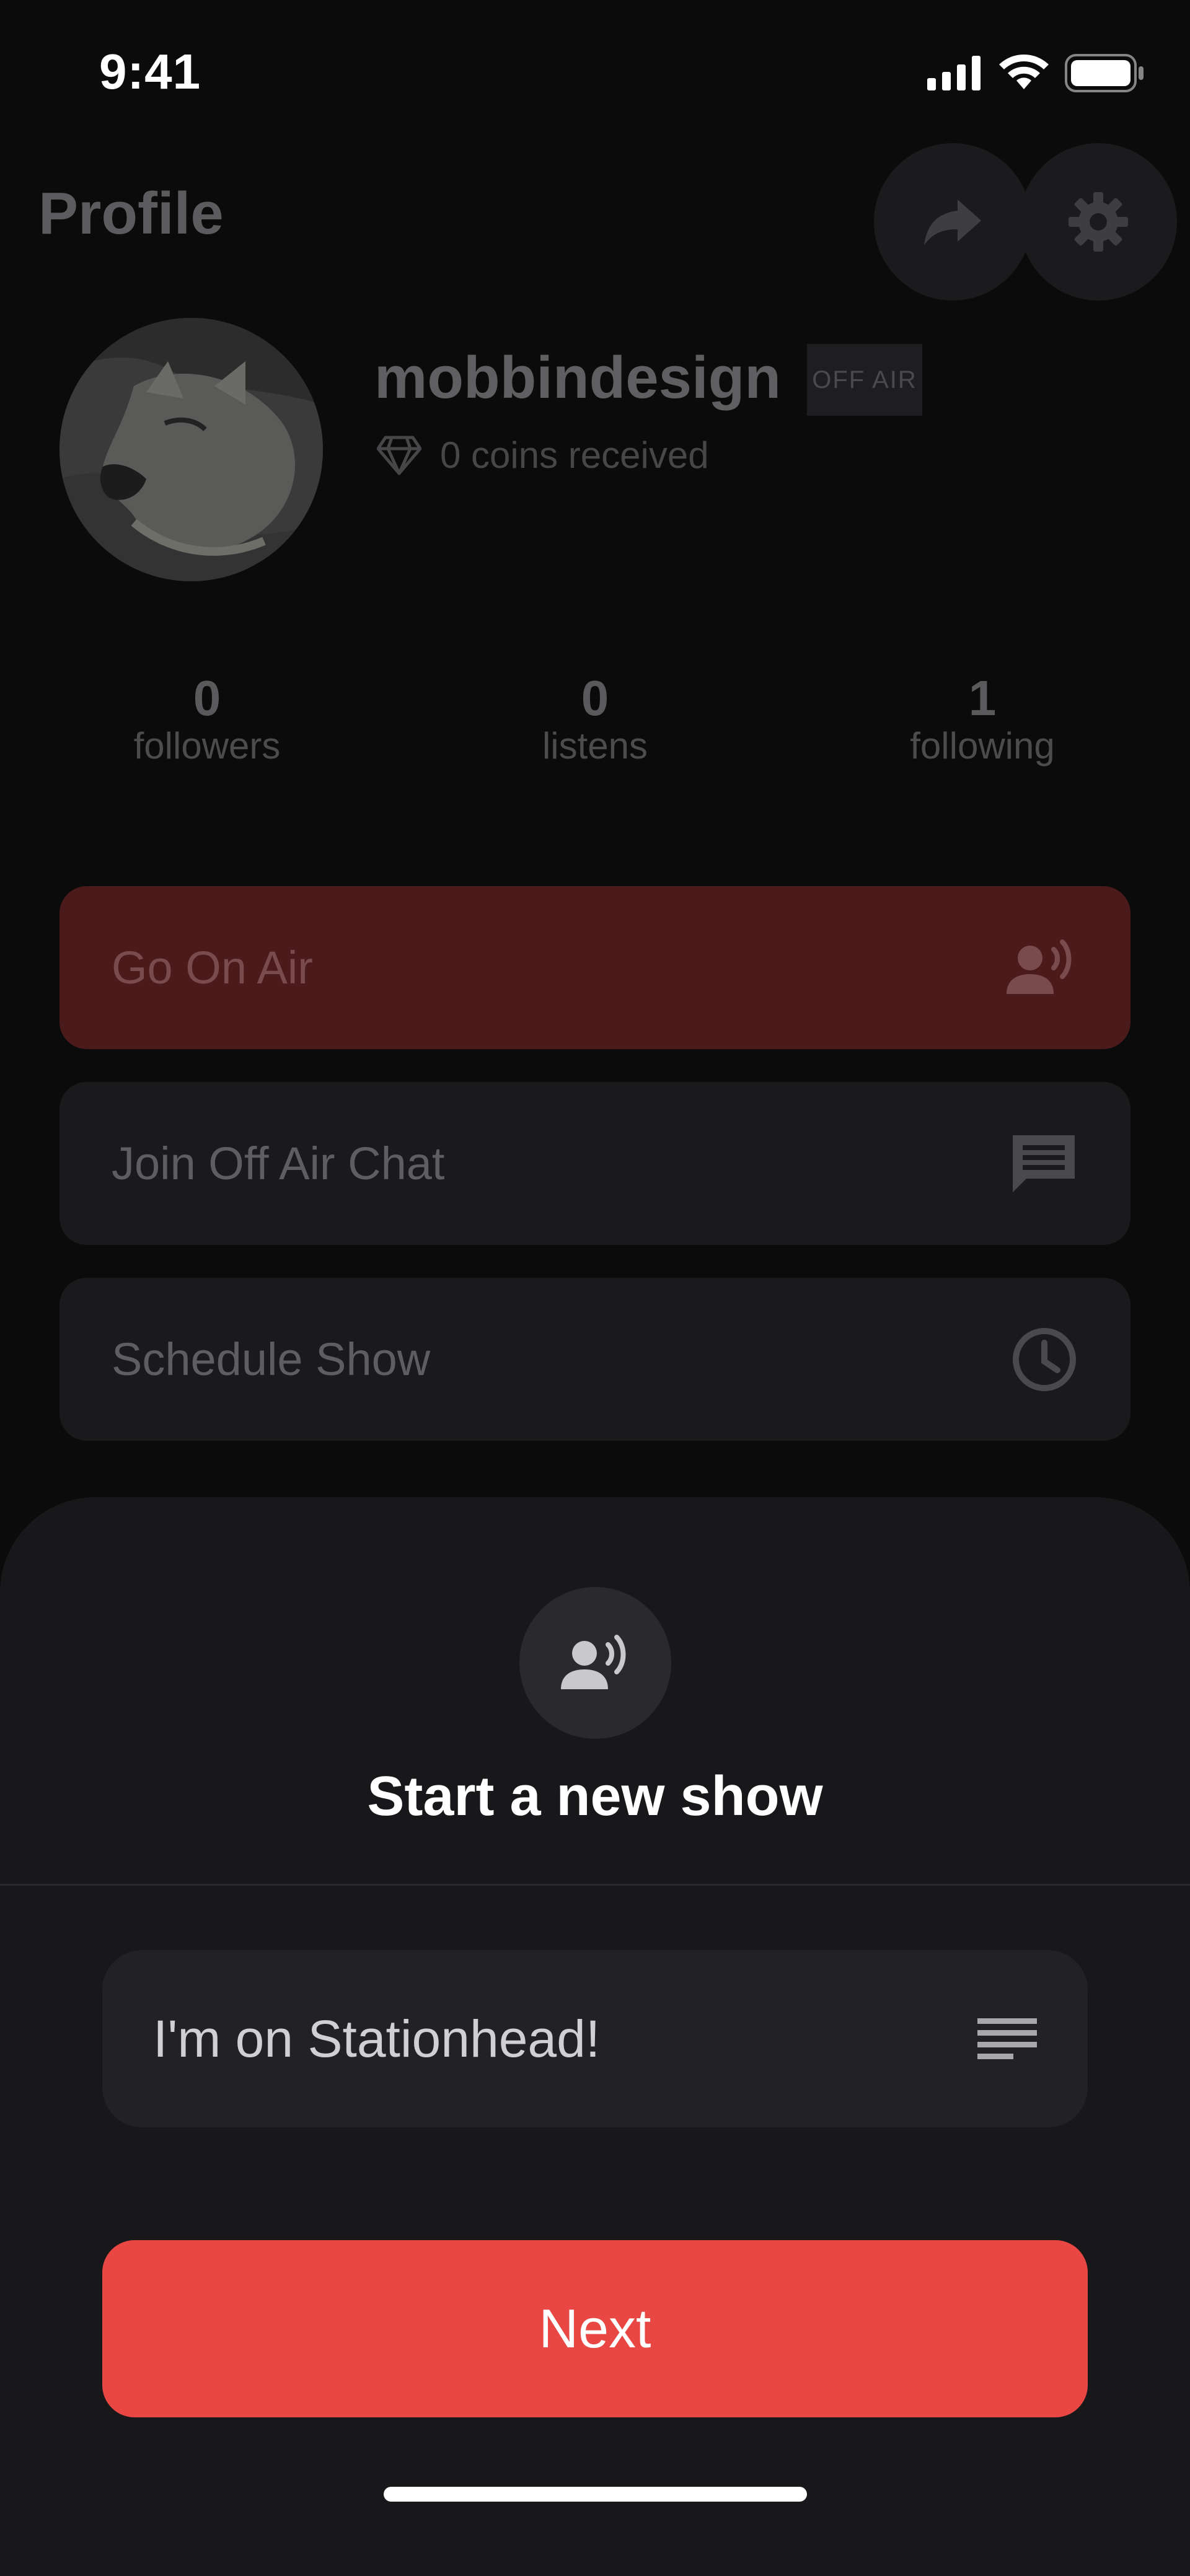 This screenshot has width=1190, height=2576. I want to click on share-button, so click(952, 222).